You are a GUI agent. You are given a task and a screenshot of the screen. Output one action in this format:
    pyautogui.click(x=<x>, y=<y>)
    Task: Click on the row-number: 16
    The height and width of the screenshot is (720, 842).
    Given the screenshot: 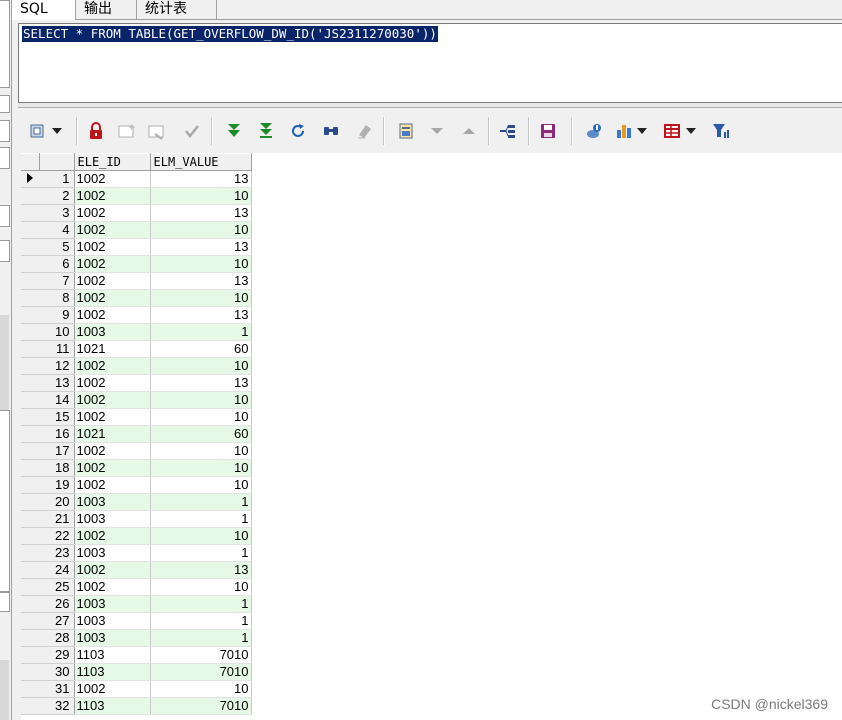 What is the action you would take?
    pyautogui.click(x=57, y=434)
    